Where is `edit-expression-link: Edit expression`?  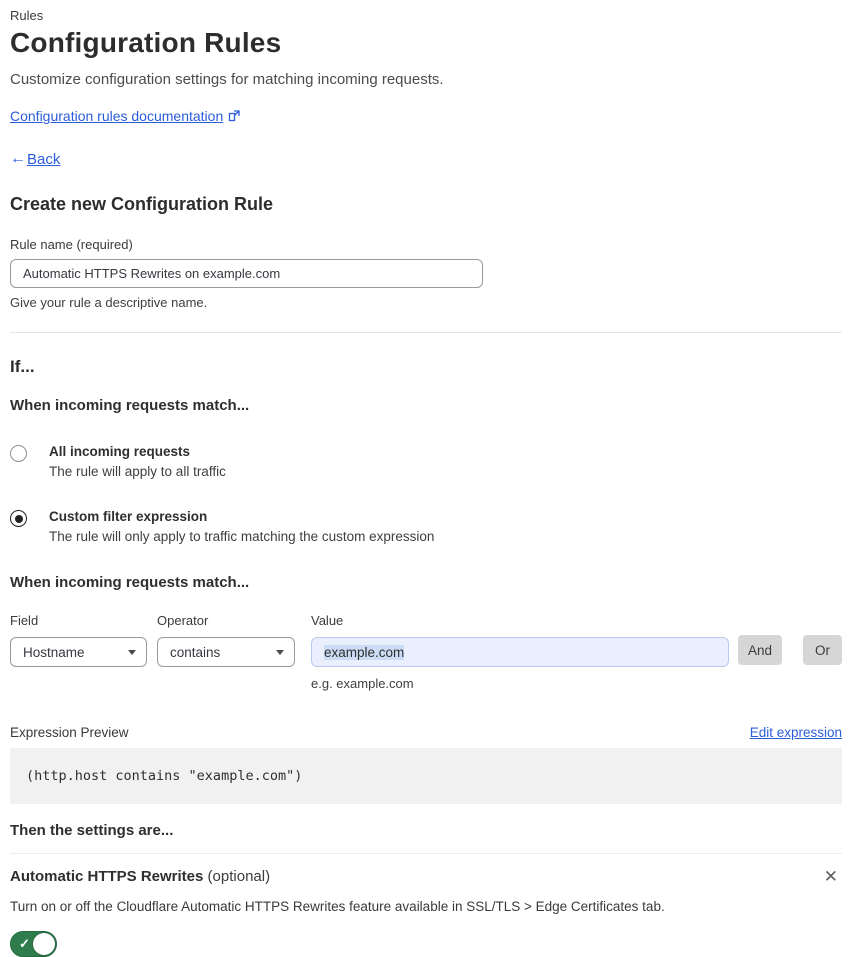 edit-expression-link: Edit expression is located at coordinates (796, 732).